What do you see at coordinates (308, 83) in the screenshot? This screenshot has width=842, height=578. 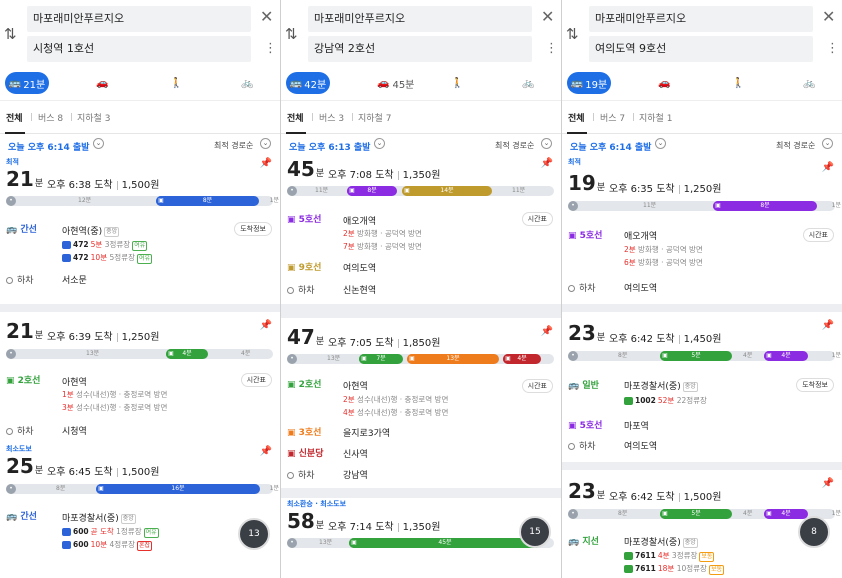 I see `mode-transit-button: 🚌 42분` at bounding box center [308, 83].